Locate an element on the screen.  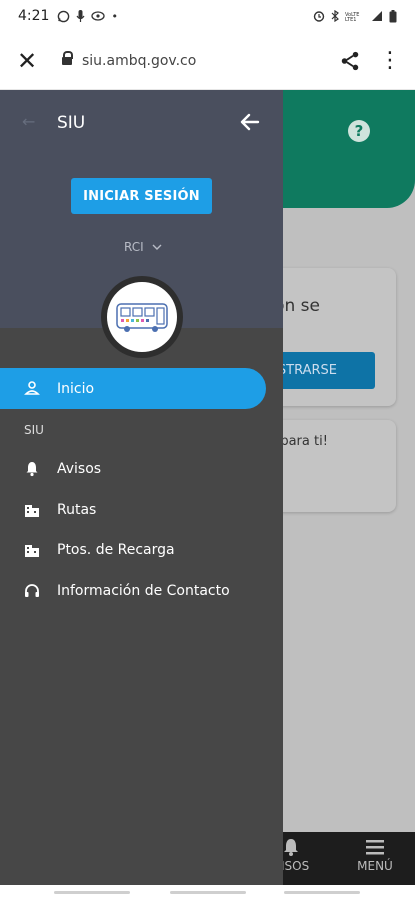
menu-item-avisos: Avisos is located at coordinates (133, 469).